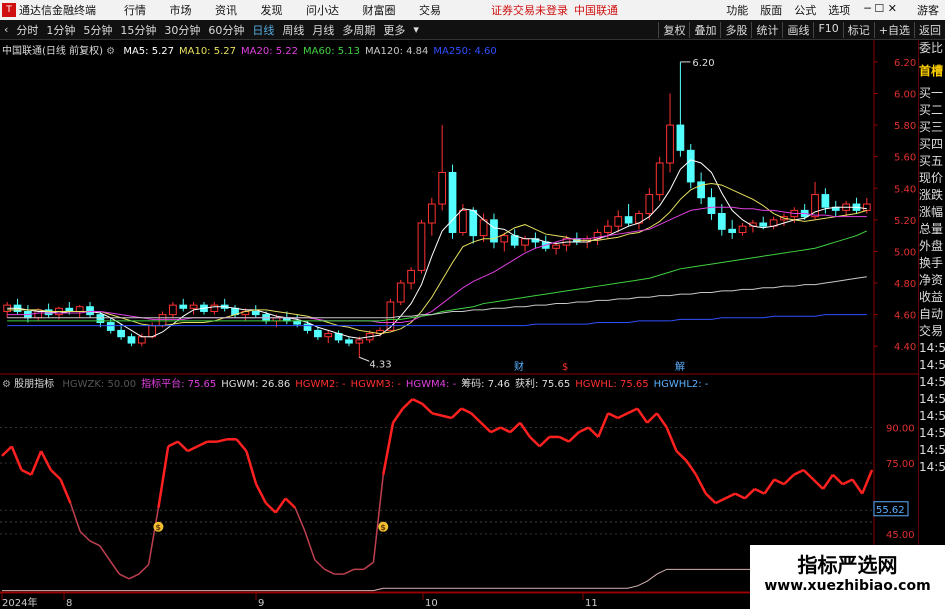 Image resolution: width=945 pixels, height=609 pixels. Describe the element at coordinates (932, 48) in the screenshot. I see `side-panel-item-0: 委比` at that location.